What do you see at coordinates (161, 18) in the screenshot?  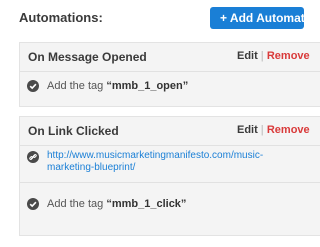 I see `automations-header: Automations: + Add Automation` at bounding box center [161, 18].